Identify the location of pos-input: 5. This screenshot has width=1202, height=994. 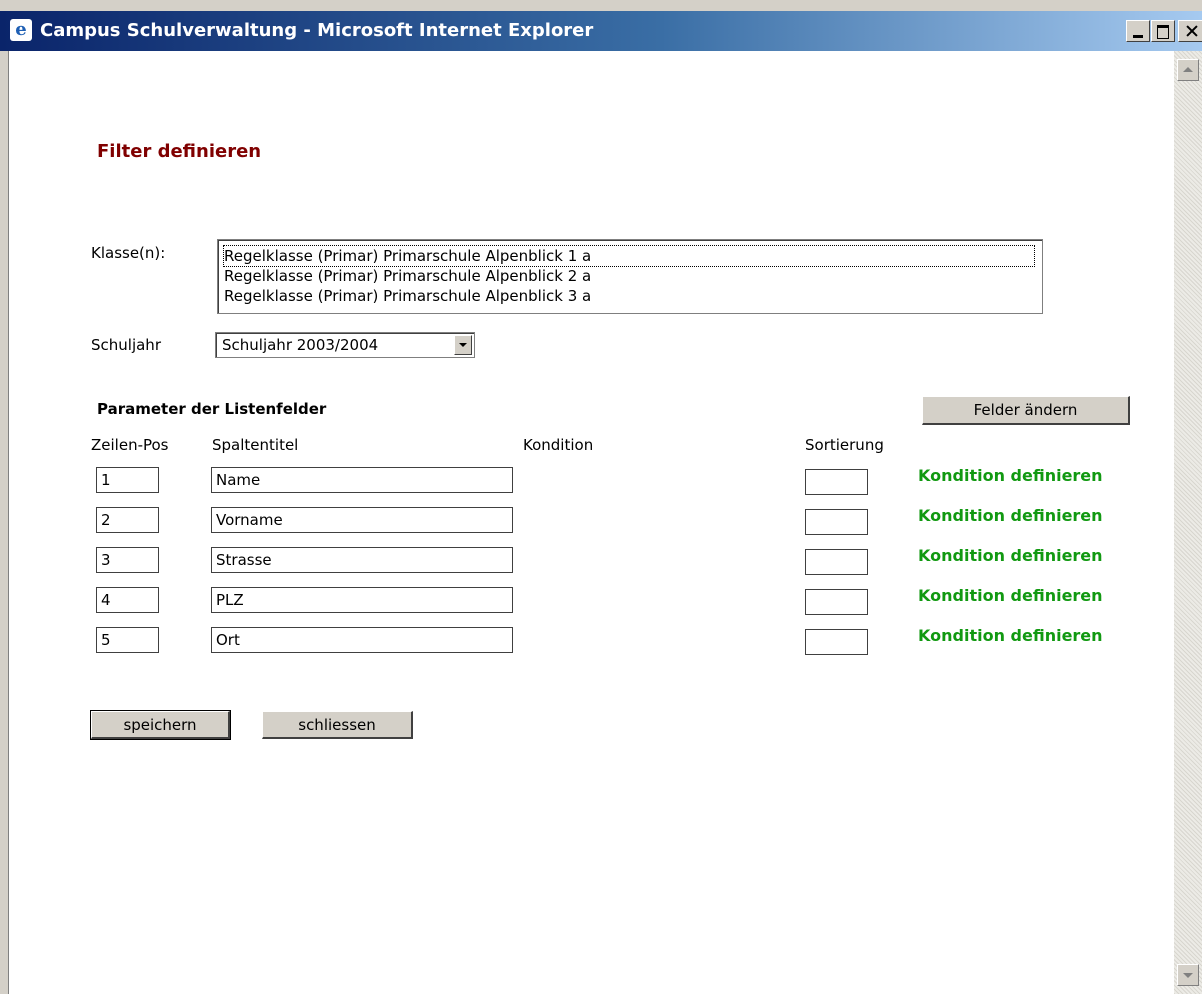
(127, 640).